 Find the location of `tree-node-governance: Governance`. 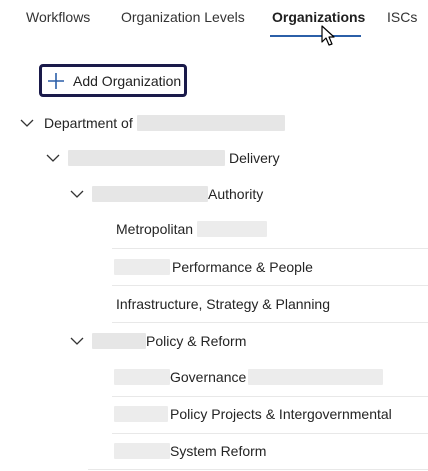

tree-node-governance: Governance is located at coordinates (249, 377).